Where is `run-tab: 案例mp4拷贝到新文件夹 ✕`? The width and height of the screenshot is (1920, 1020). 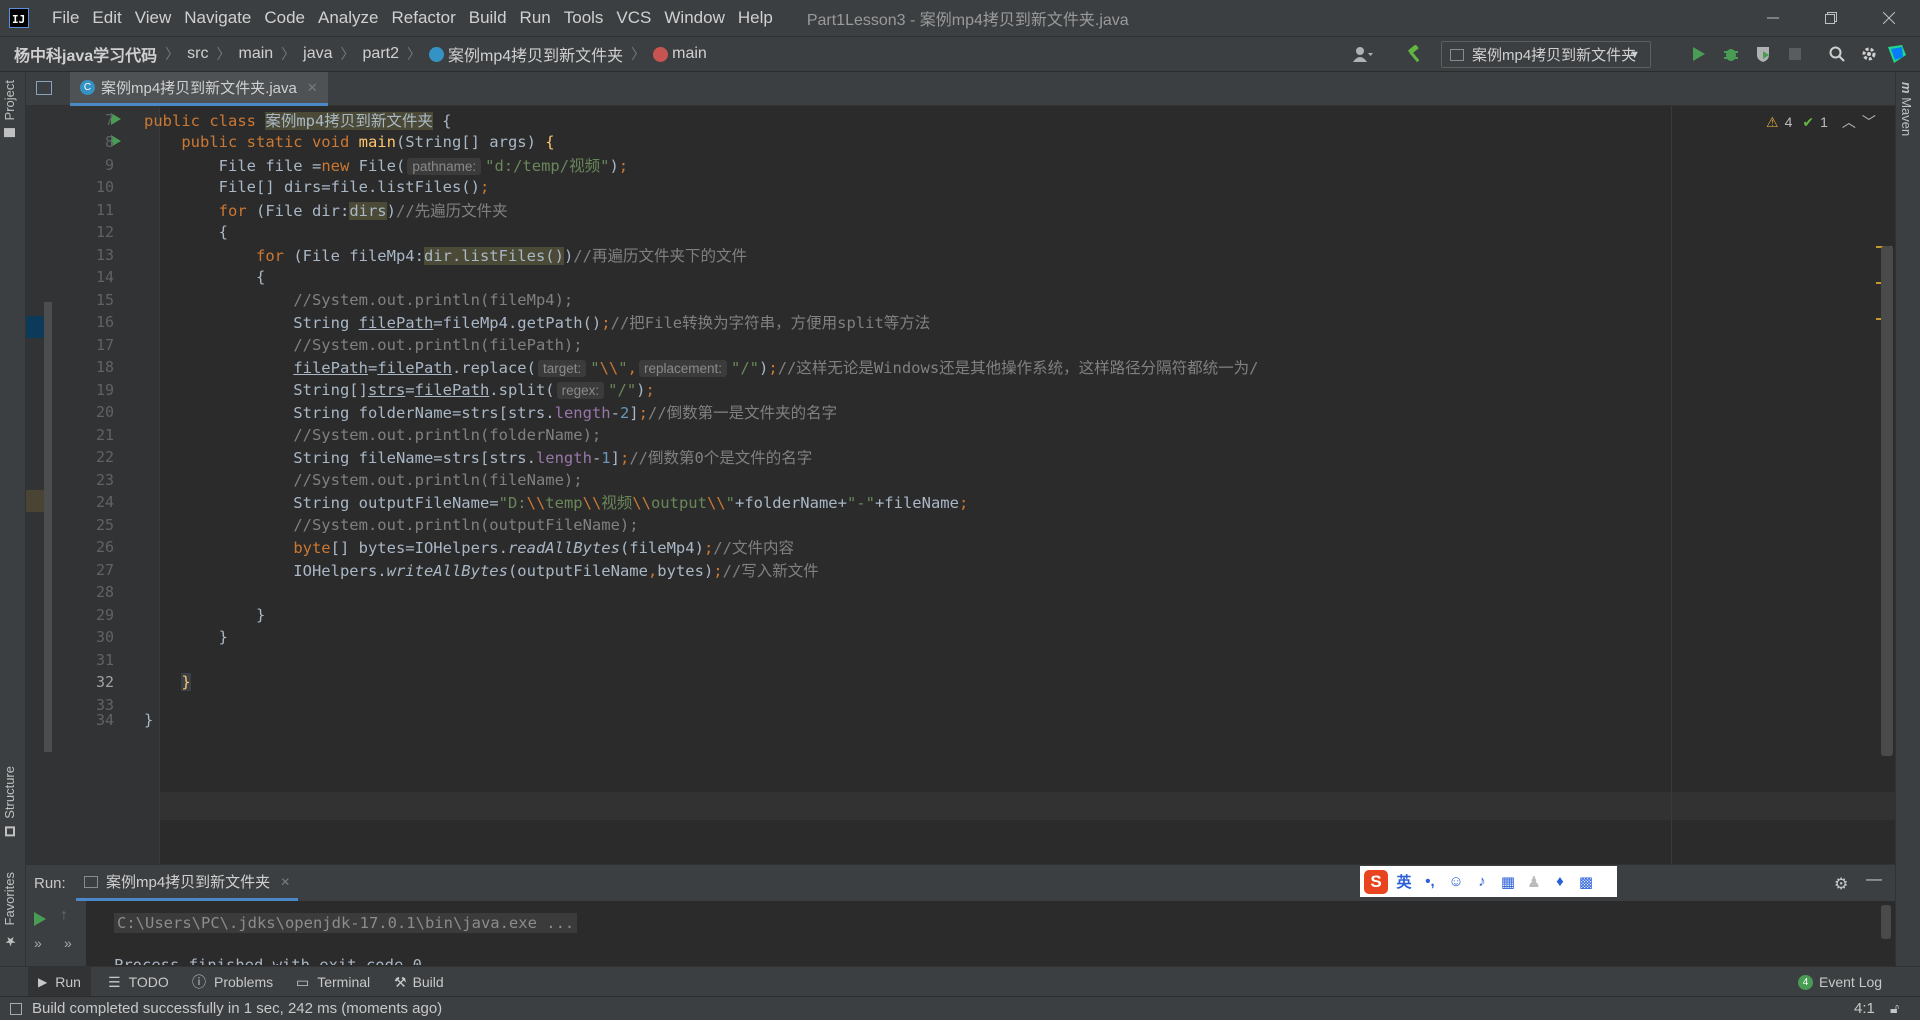
run-tab: 案例mp4拷贝到新文件夹 ✕ is located at coordinates (187, 883).